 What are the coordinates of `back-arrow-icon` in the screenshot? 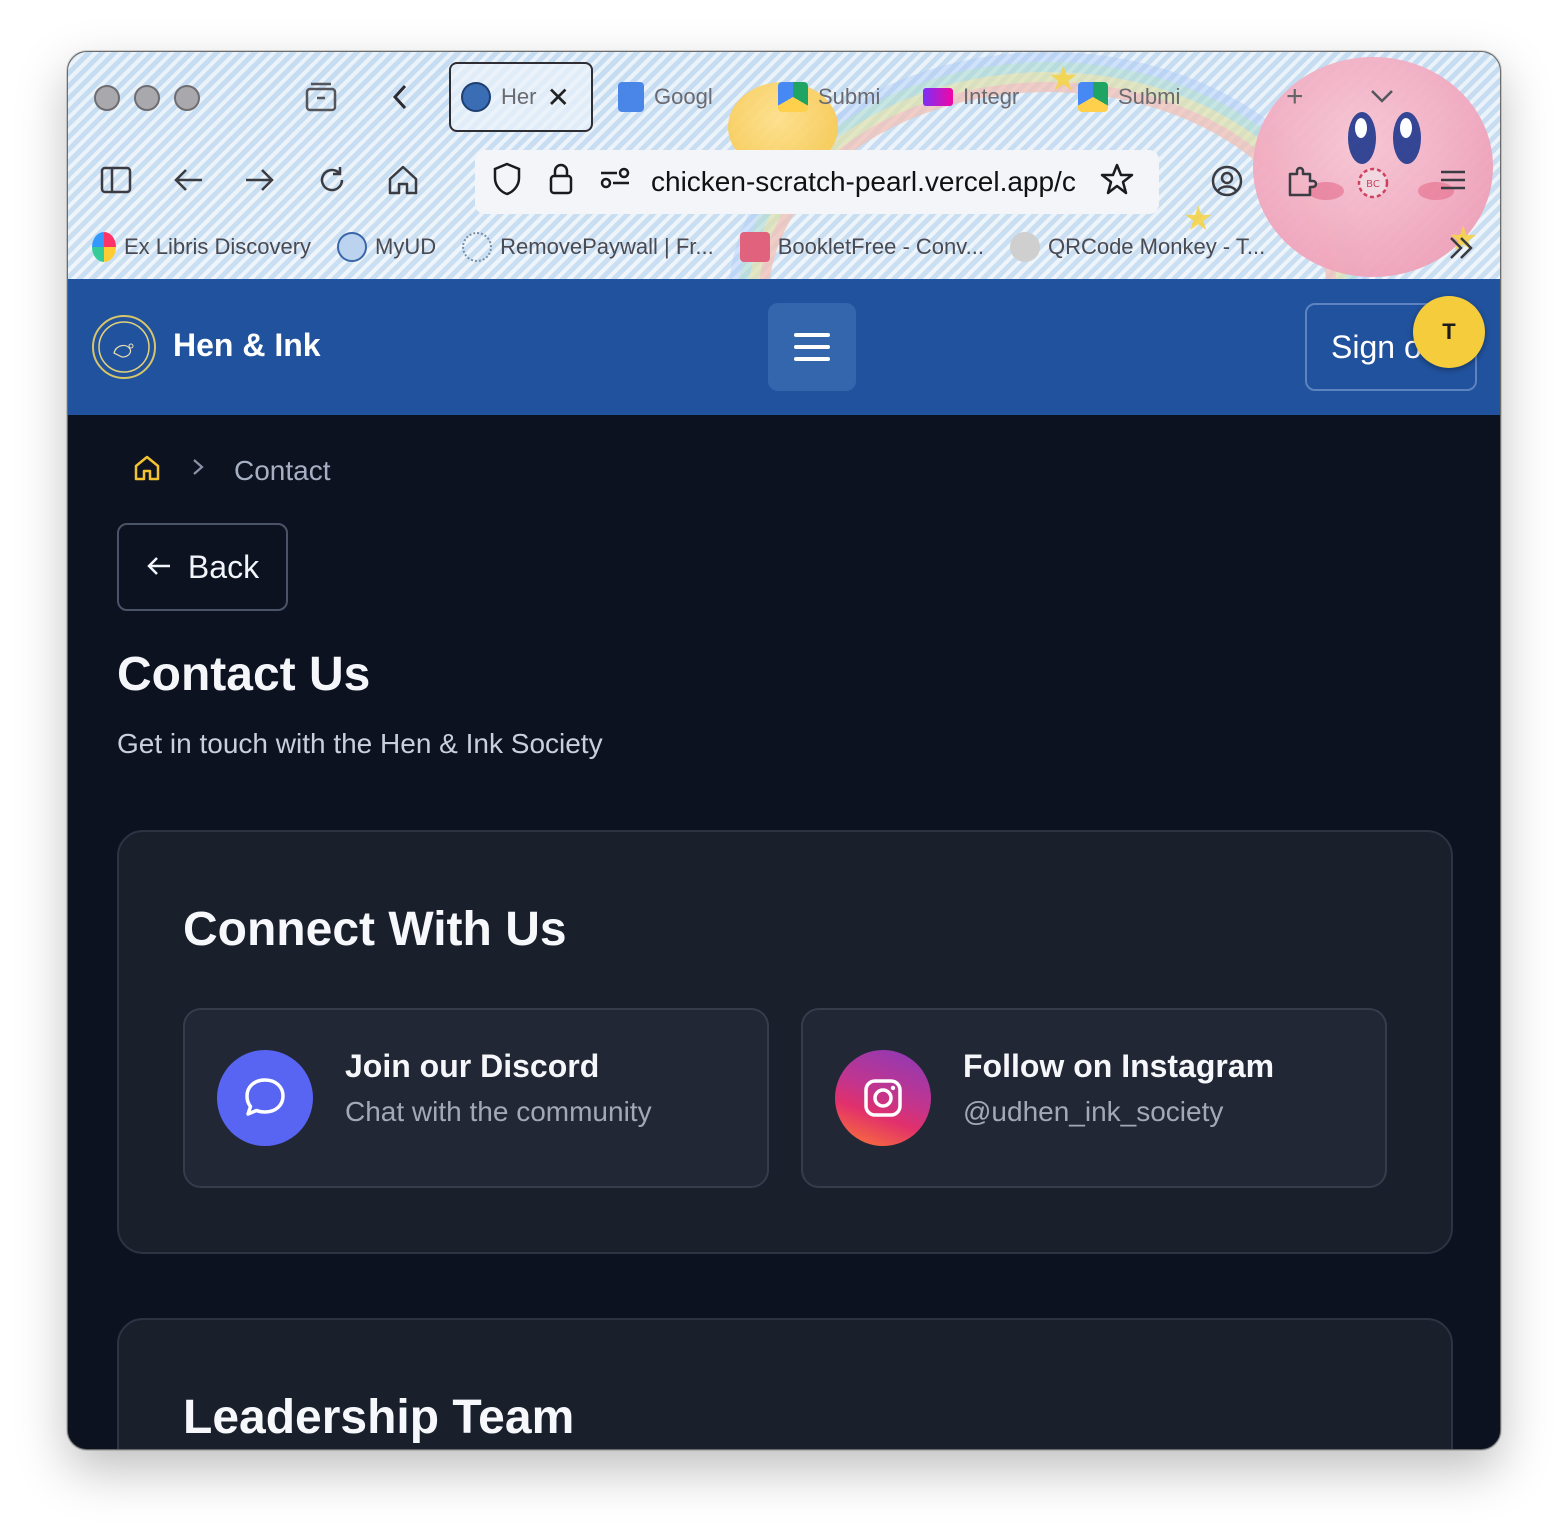 It's located at (188, 183).